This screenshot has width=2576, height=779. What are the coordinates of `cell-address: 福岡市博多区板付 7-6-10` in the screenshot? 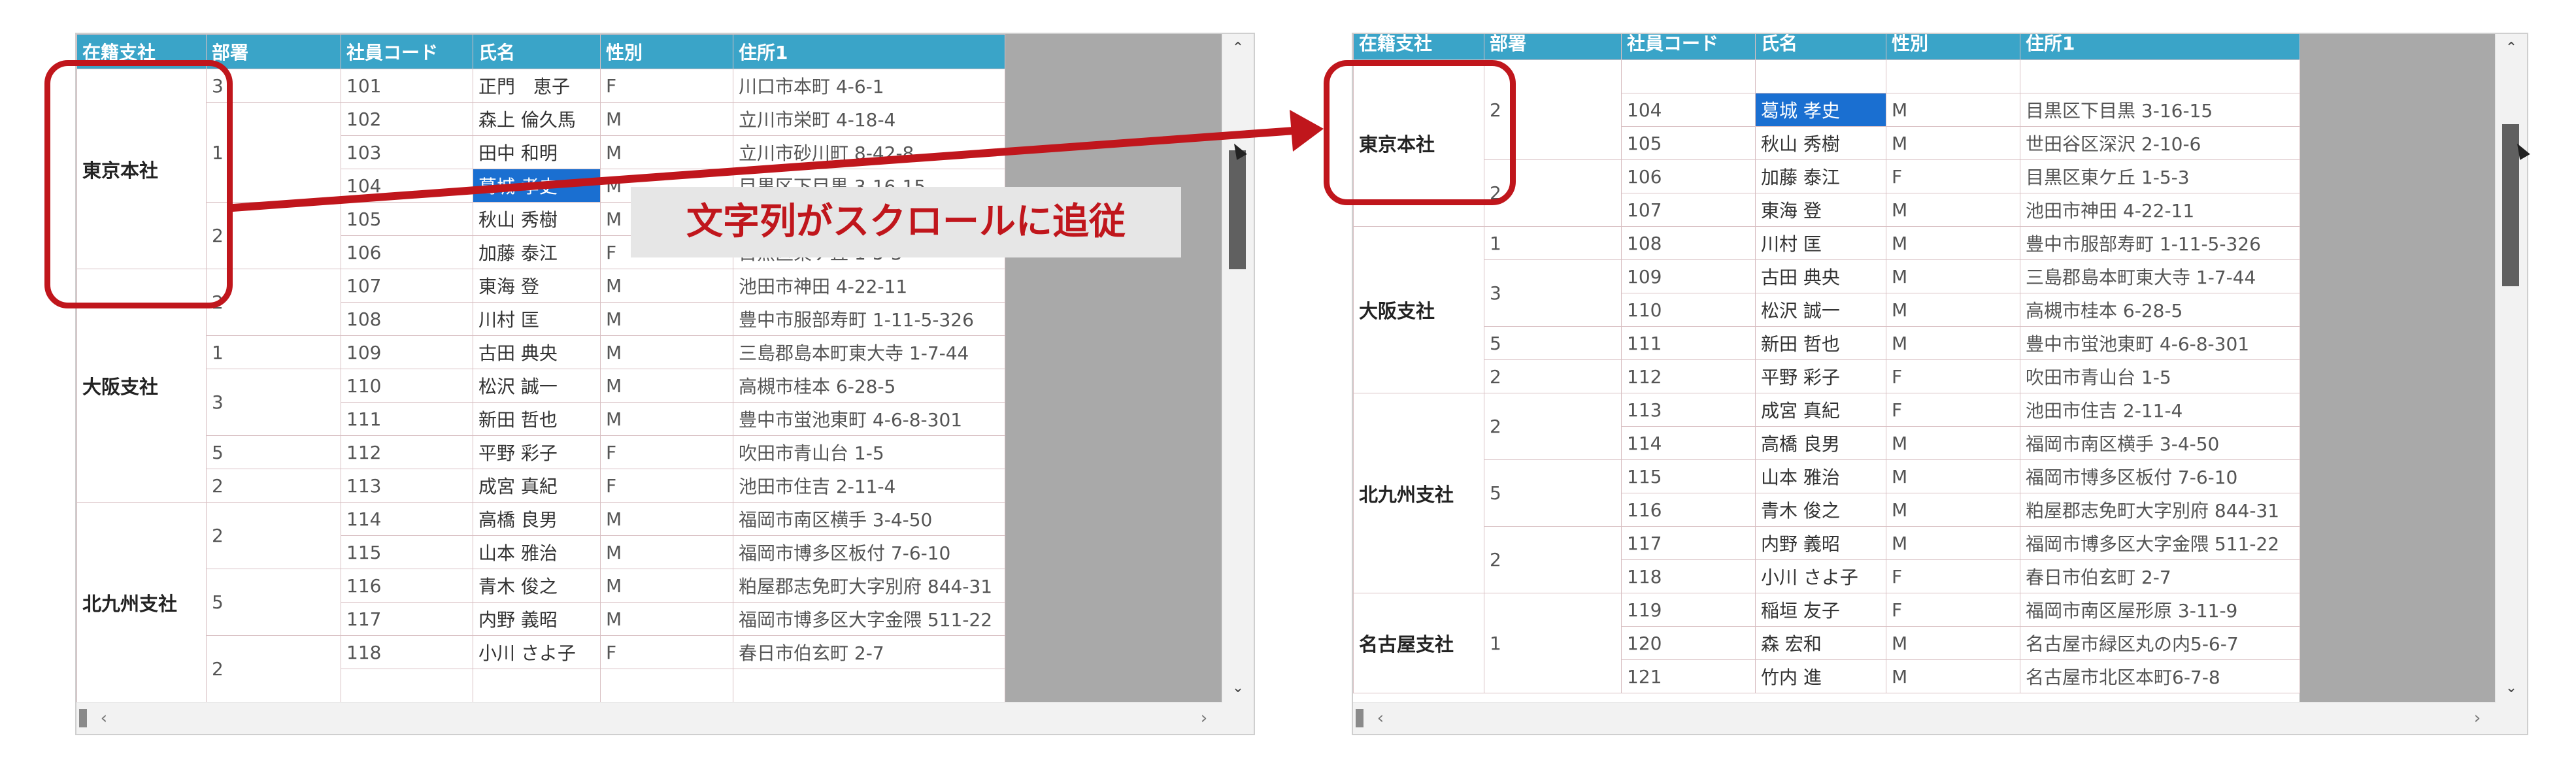 It's located at (869, 552).